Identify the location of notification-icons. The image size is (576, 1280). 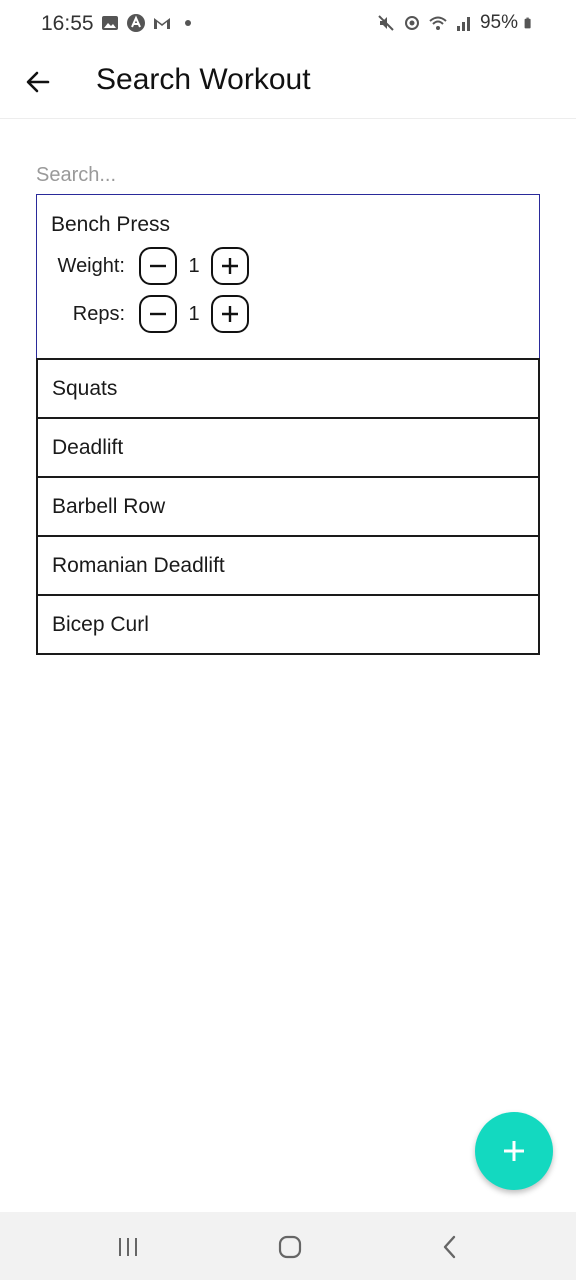
(149, 23).